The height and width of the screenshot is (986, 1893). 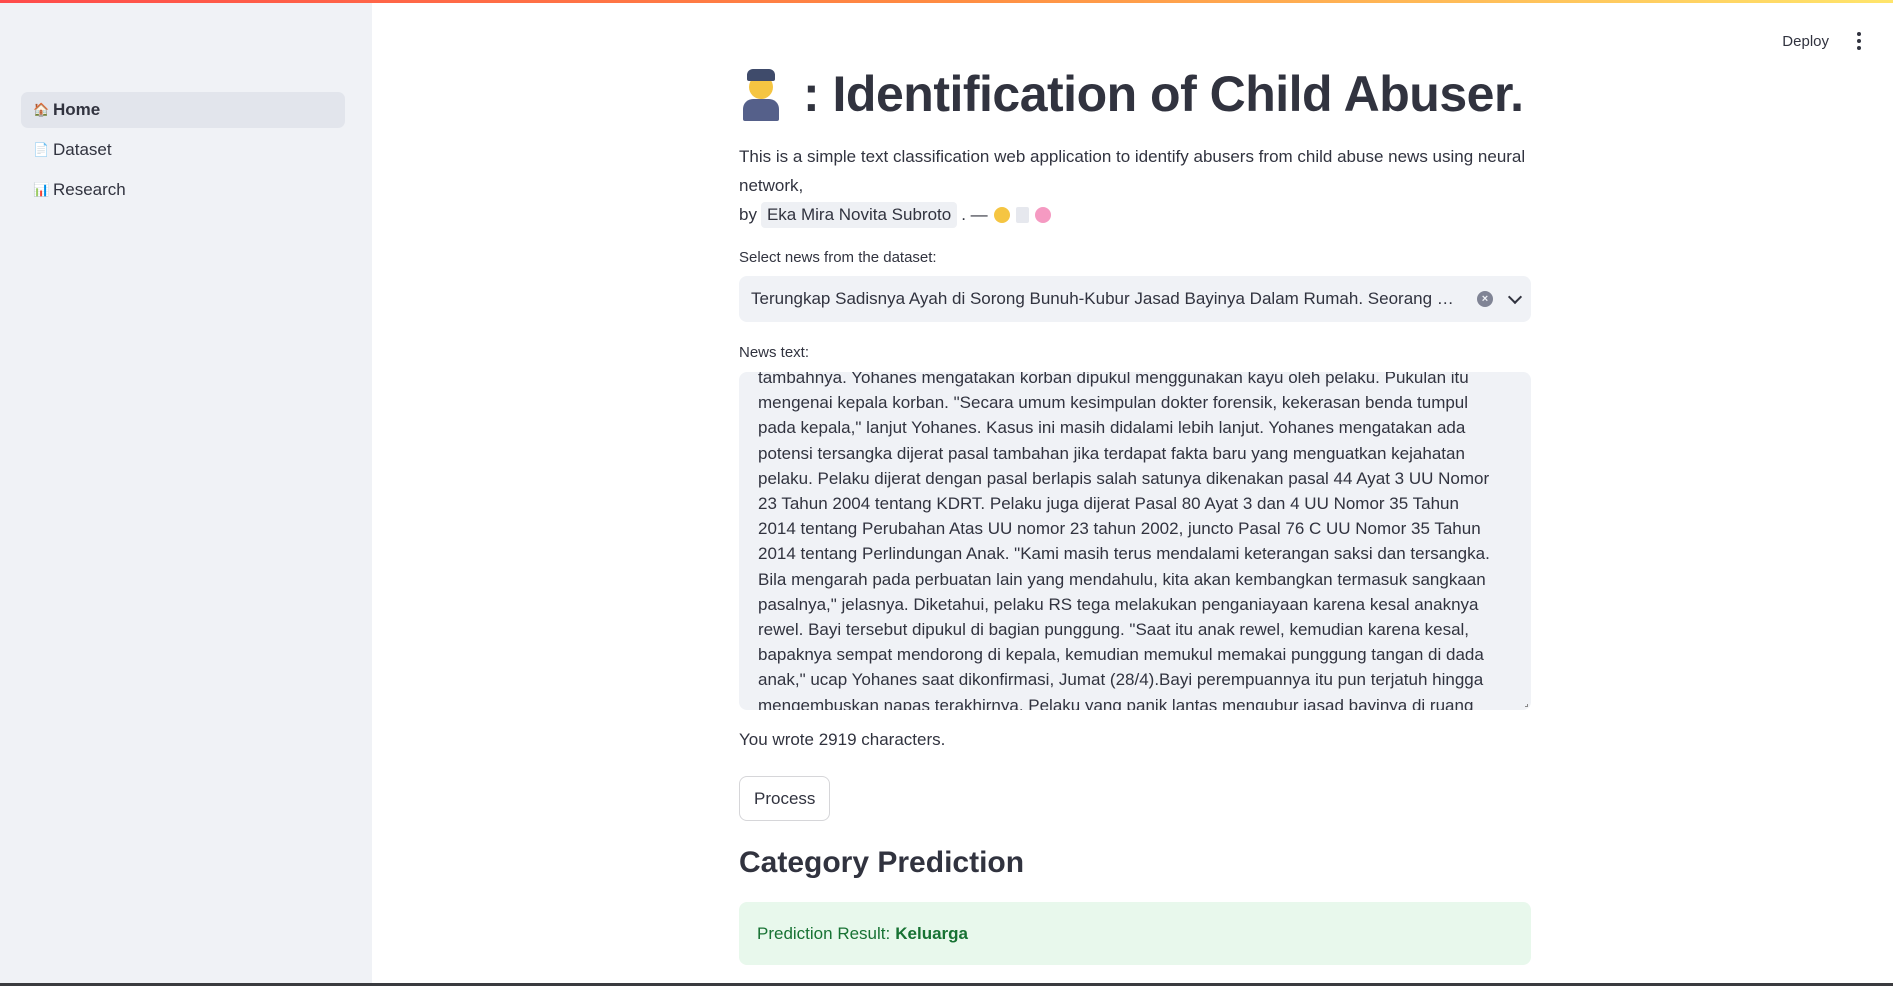 I want to click on by-label: by, so click(x=748, y=214).